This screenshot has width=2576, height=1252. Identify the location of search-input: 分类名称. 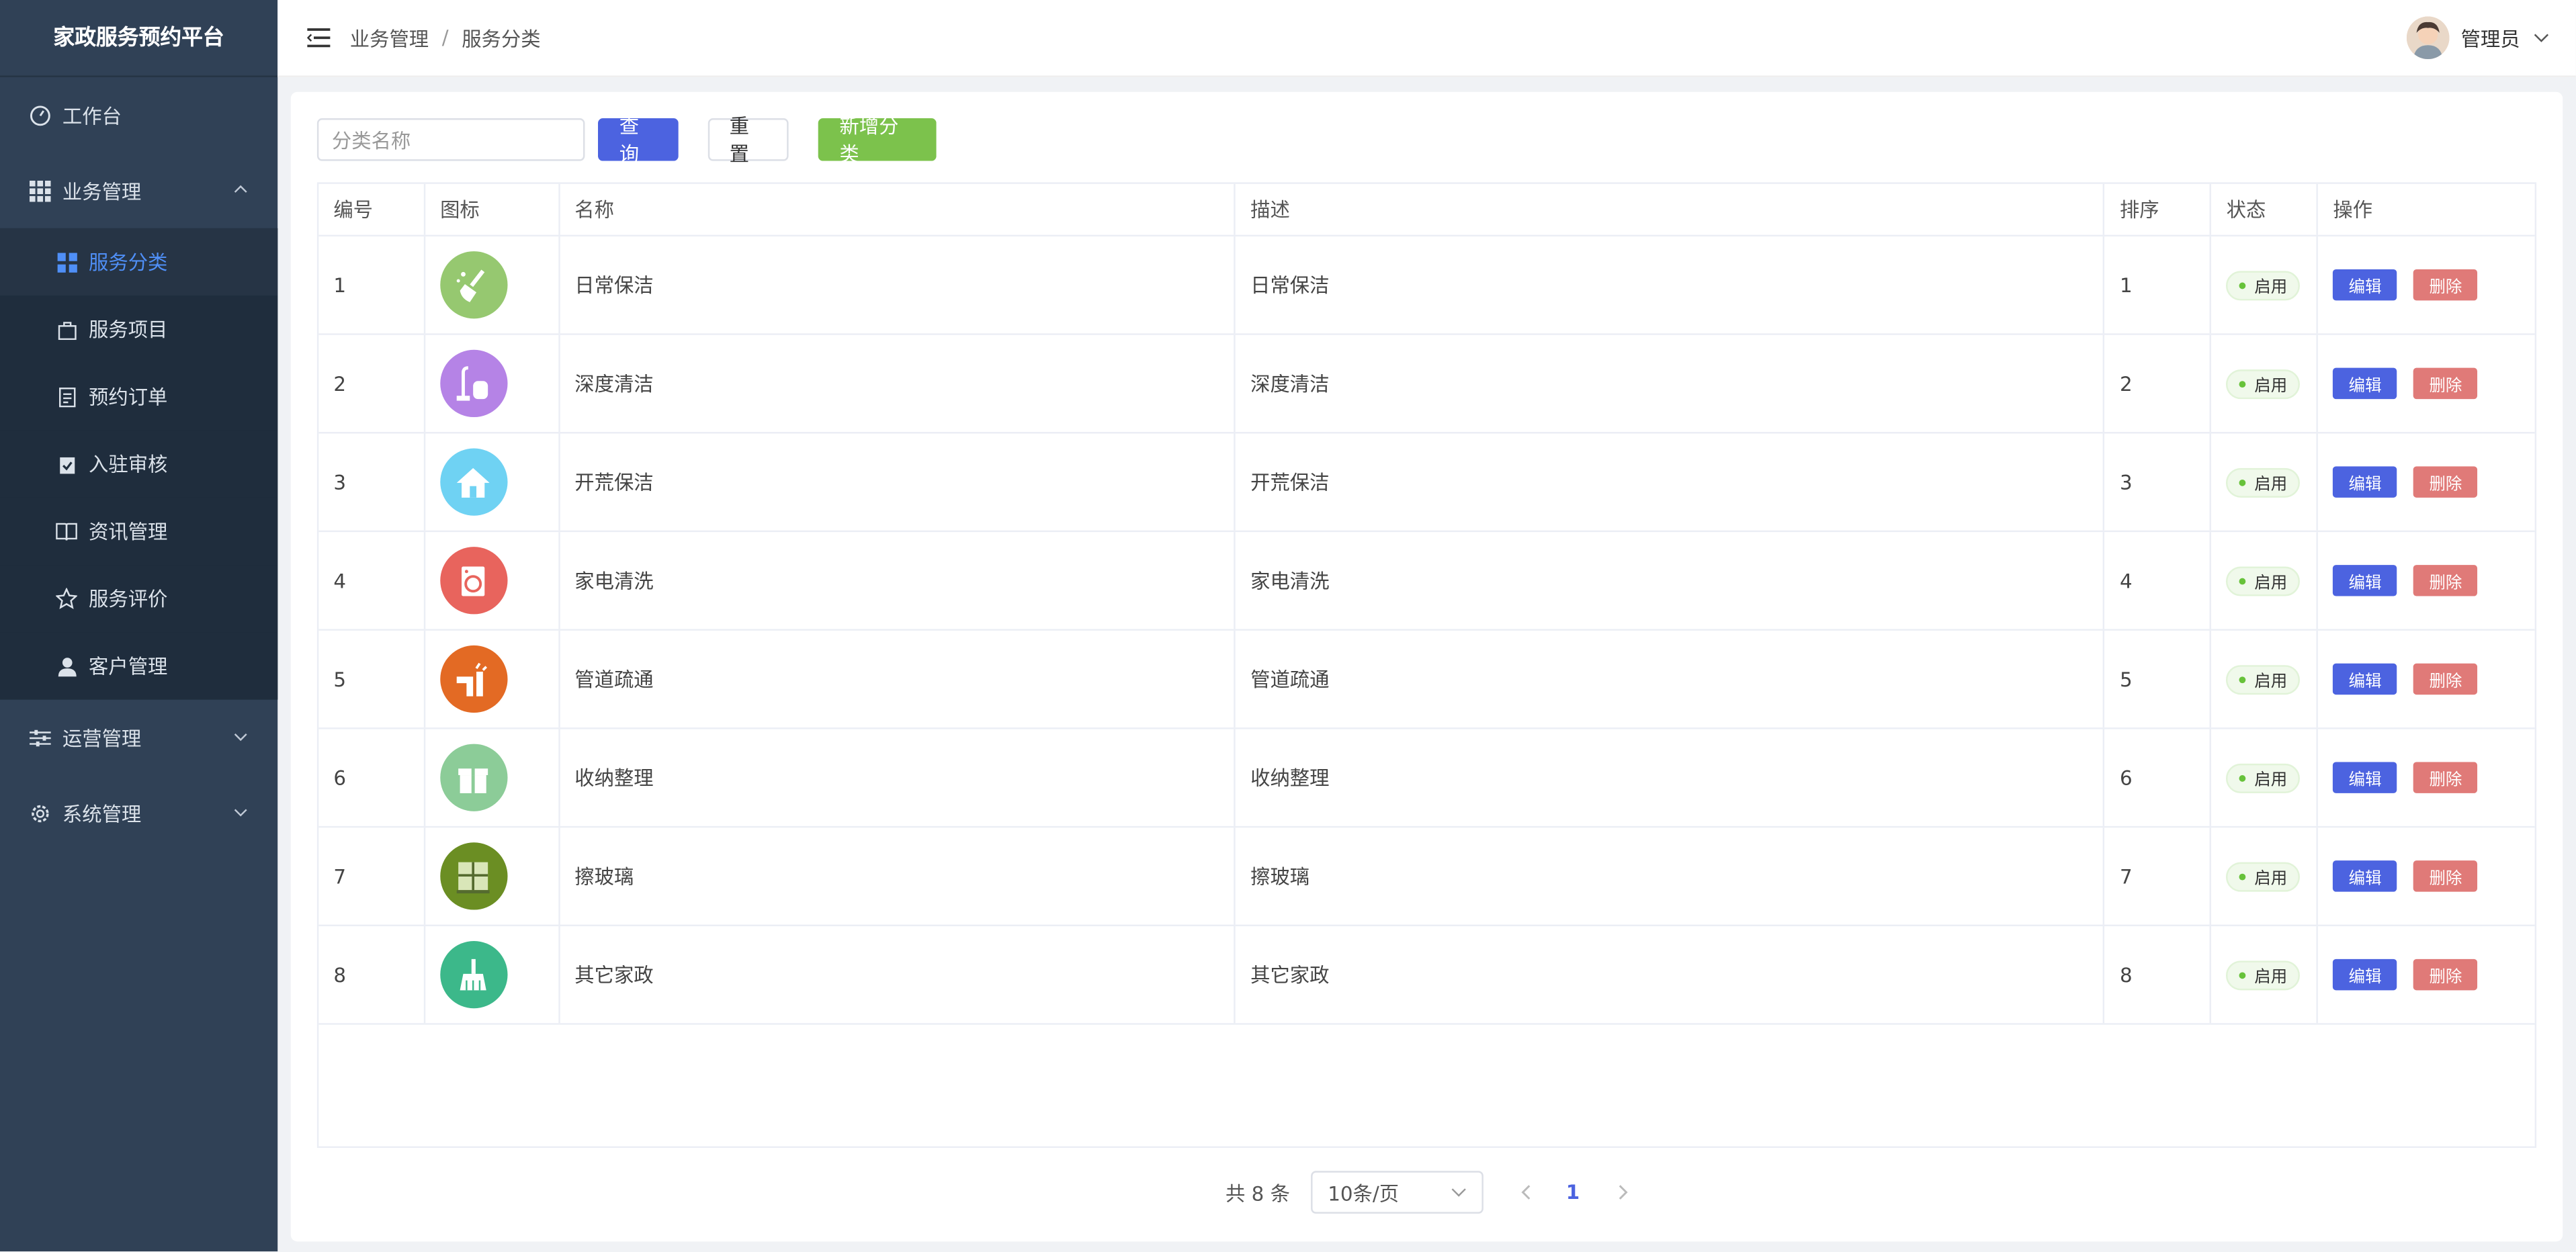
(450, 139).